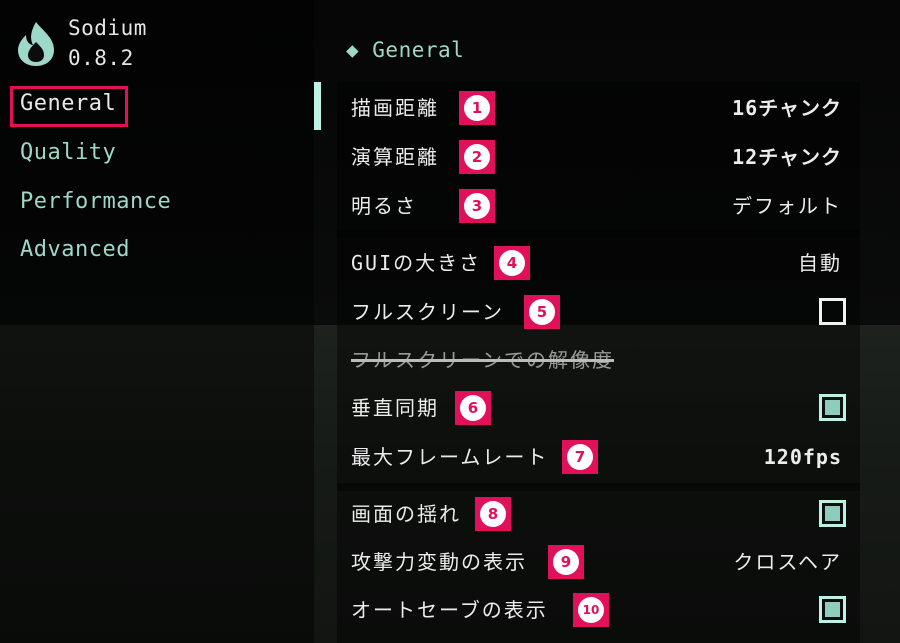 The width and height of the screenshot is (900, 643). I want to click on setting-autosave-indicator: オートセーブの表示 10, so click(598, 610).